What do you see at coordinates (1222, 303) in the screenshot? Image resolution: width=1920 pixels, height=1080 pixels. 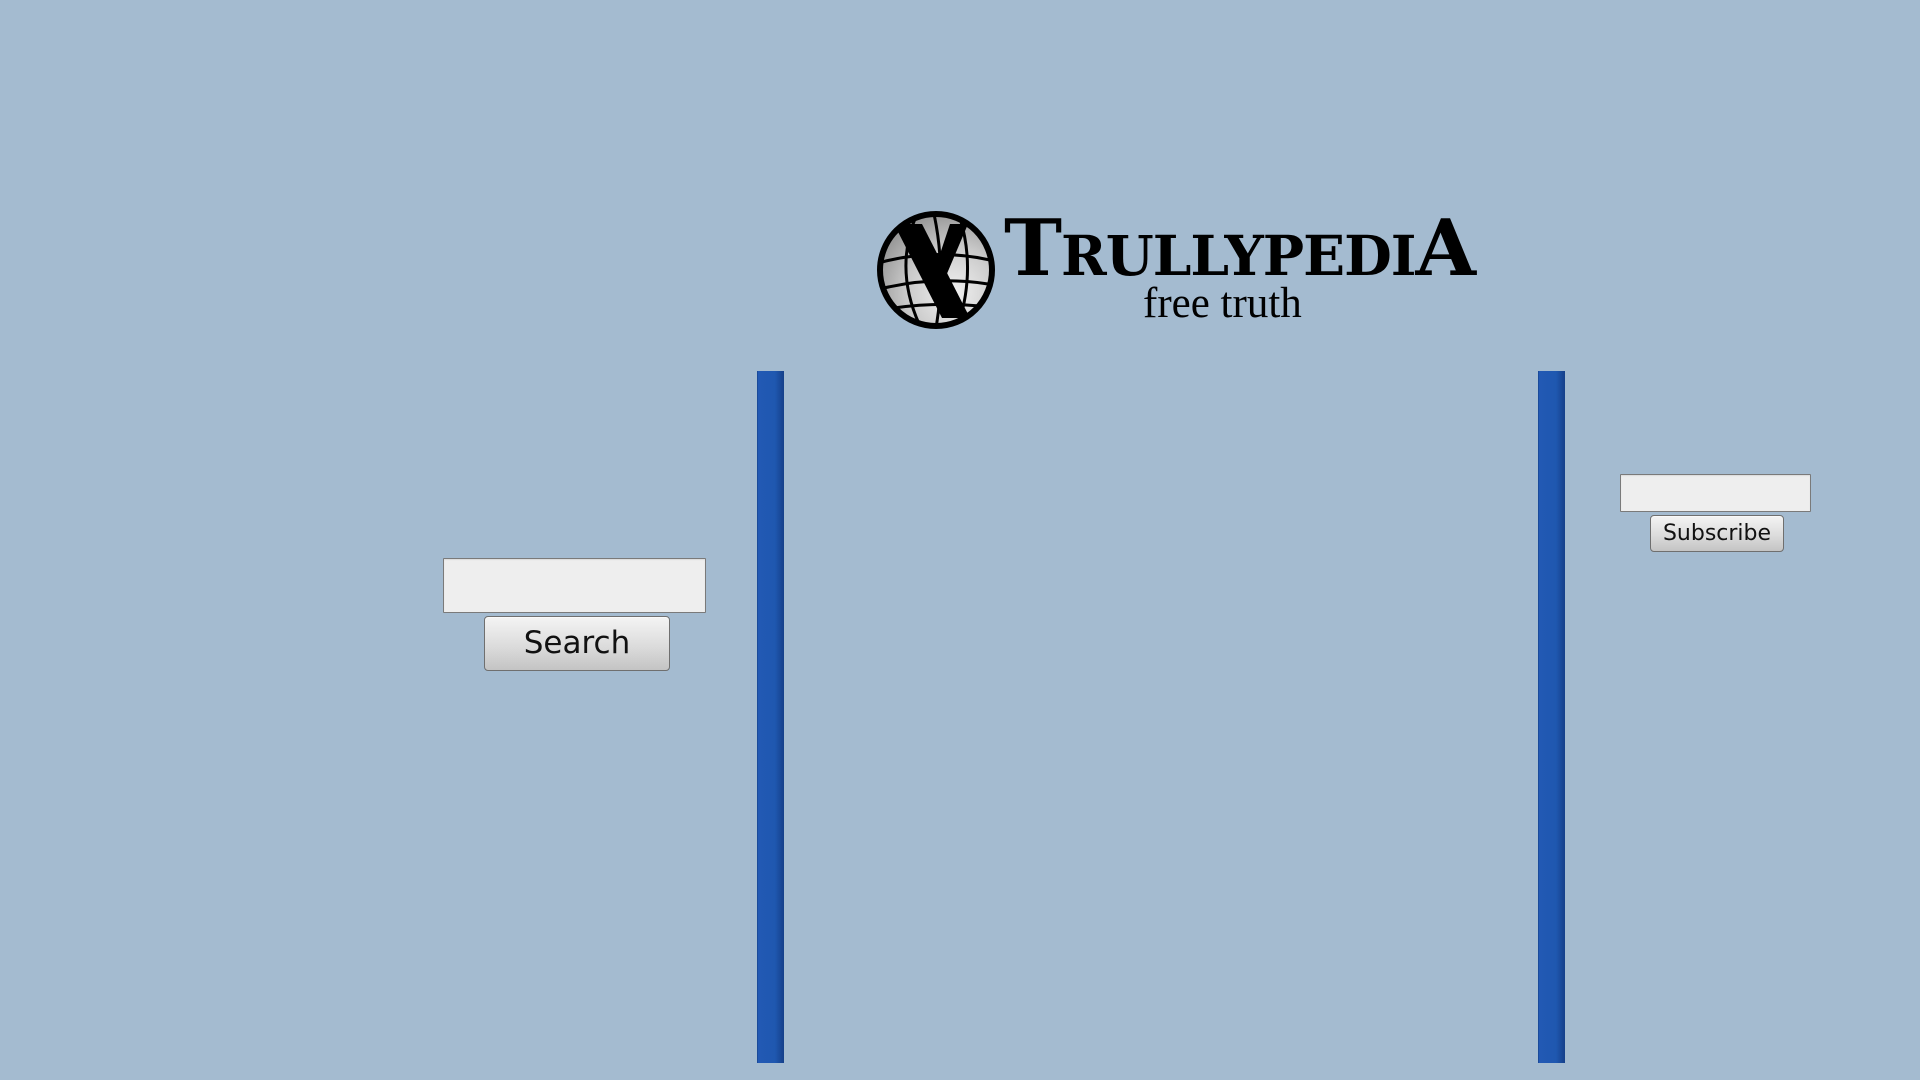 I see `site-tagline: free truth` at bounding box center [1222, 303].